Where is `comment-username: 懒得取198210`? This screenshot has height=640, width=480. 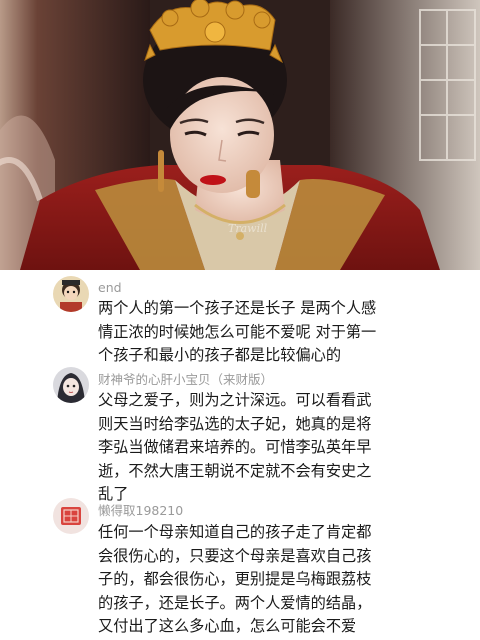 comment-username: 懒得取198210 is located at coordinates (140, 511).